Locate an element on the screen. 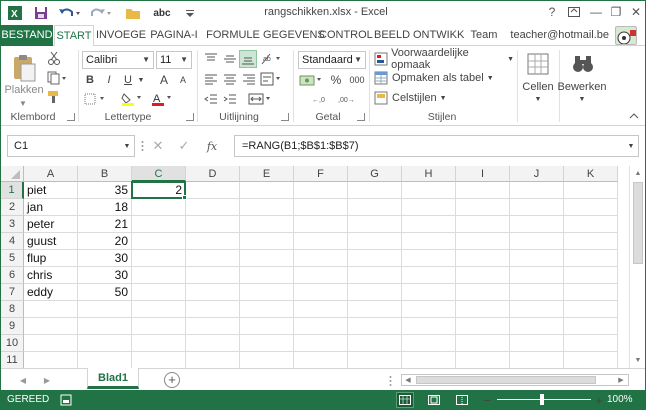 This screenshot has height=410, width=646. cell-d10 is located at coordinates (213, 343).